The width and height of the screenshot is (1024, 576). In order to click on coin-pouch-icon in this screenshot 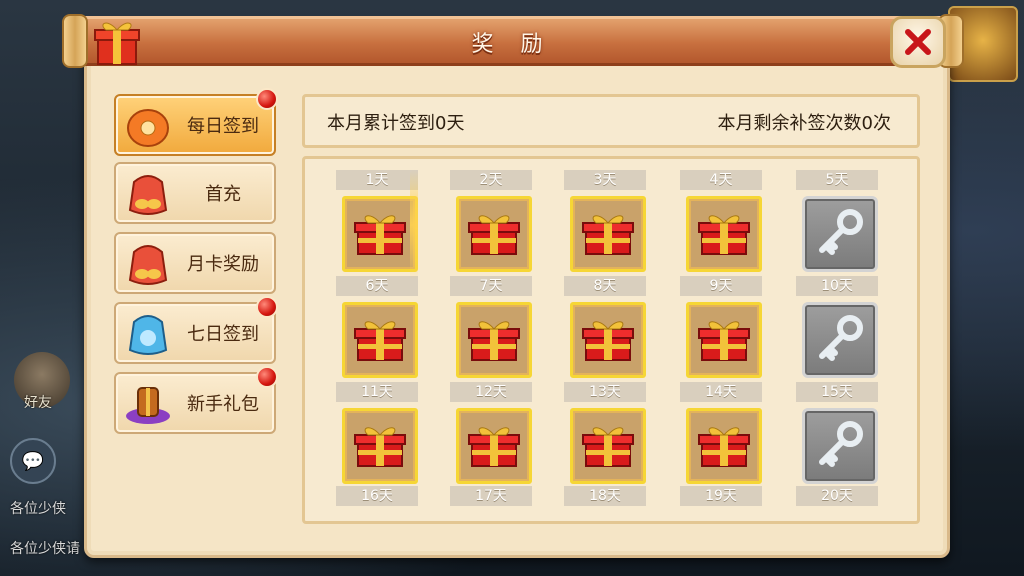, I will do `click(148, 128)`.